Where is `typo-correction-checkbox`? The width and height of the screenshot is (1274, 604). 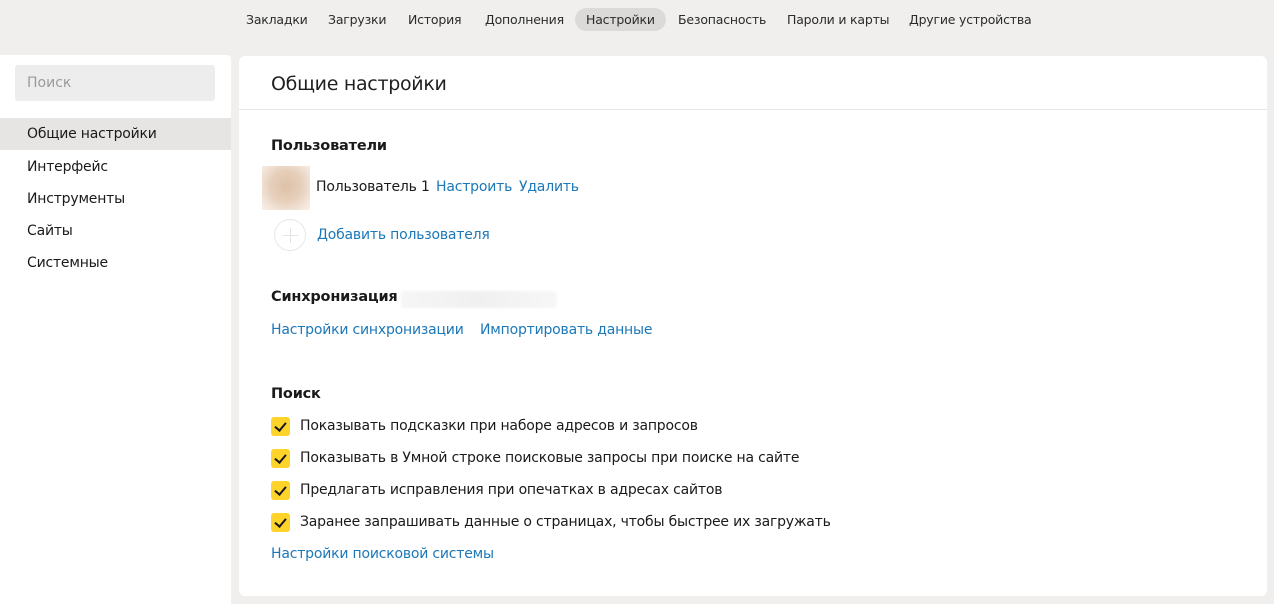 typo-correction-checkbox is located at coordinates (280, 490).